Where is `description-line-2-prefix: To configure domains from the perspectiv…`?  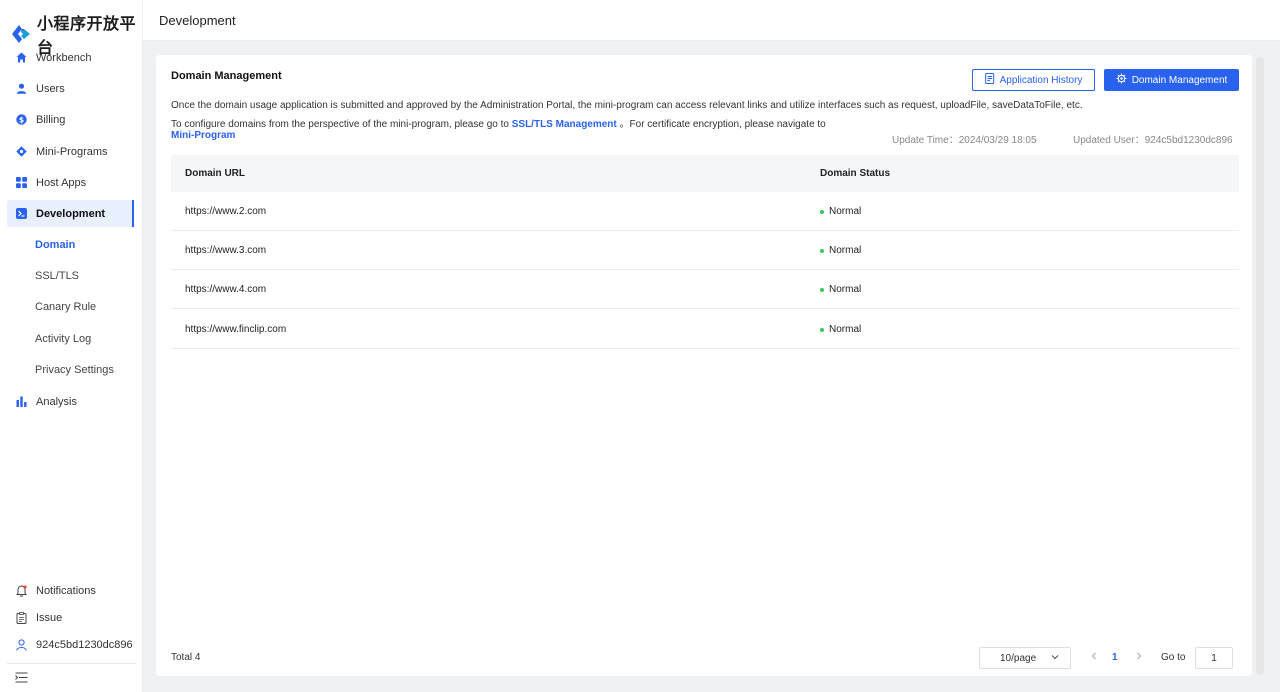 description-line-2-prefix: To configure domains from the perspectiv… is located at coordinates (340, 124).